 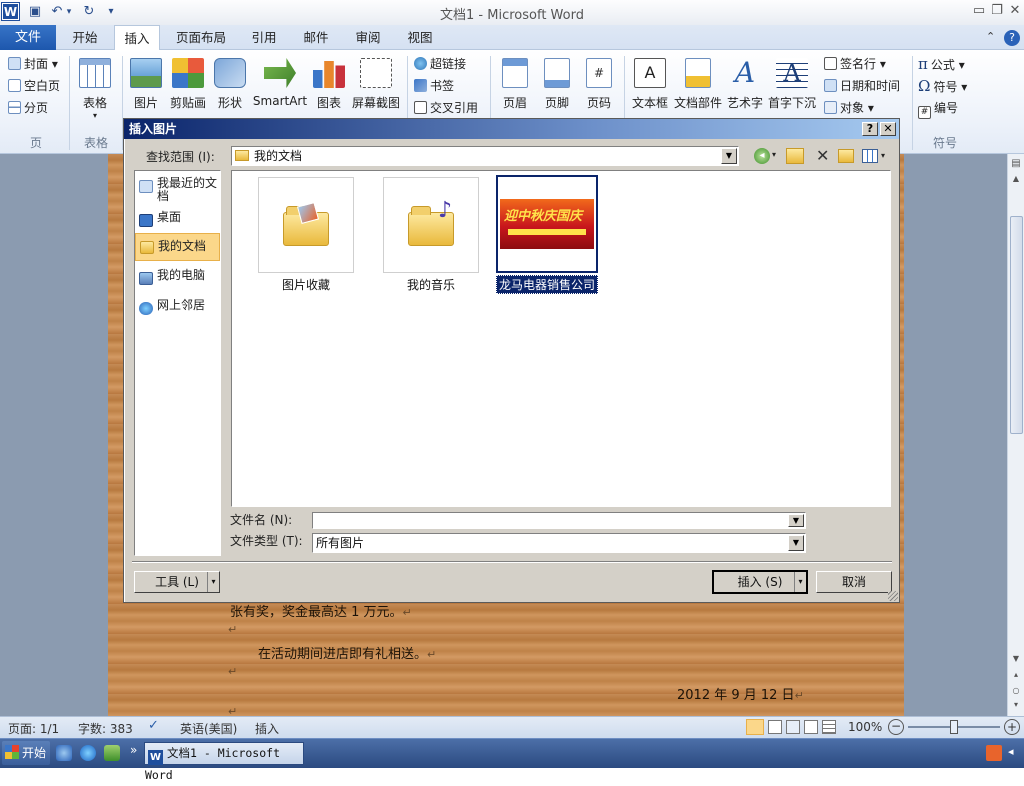 What do you see at coordinates (896, 727) in the screenshot?
I see `zoom-out-icon: −` at bounding box center [896, 727].